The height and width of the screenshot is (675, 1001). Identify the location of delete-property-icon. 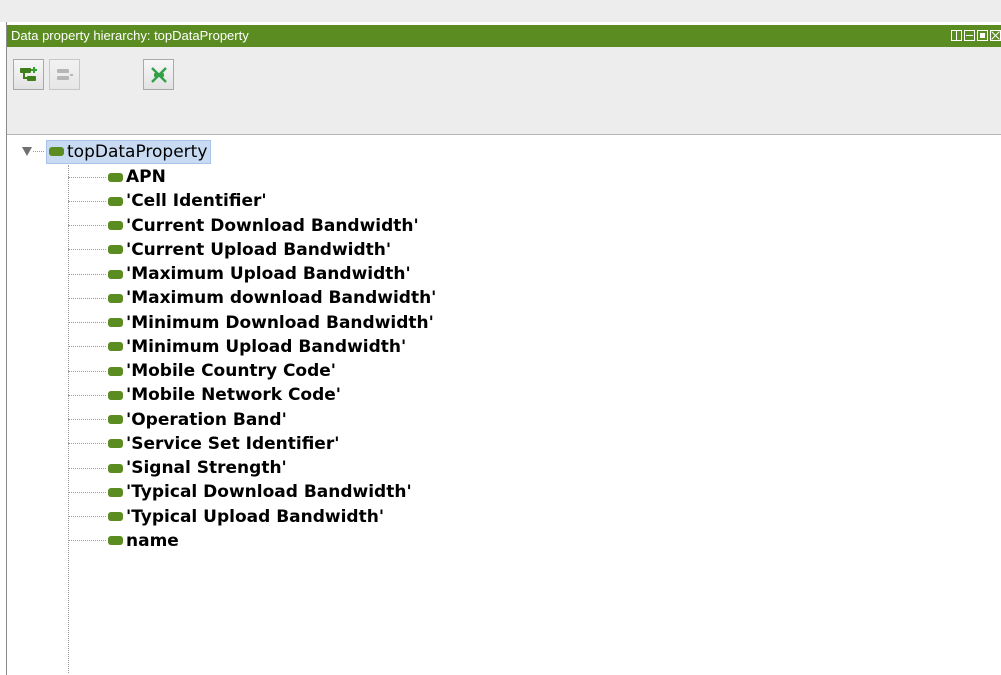
(159, 75).